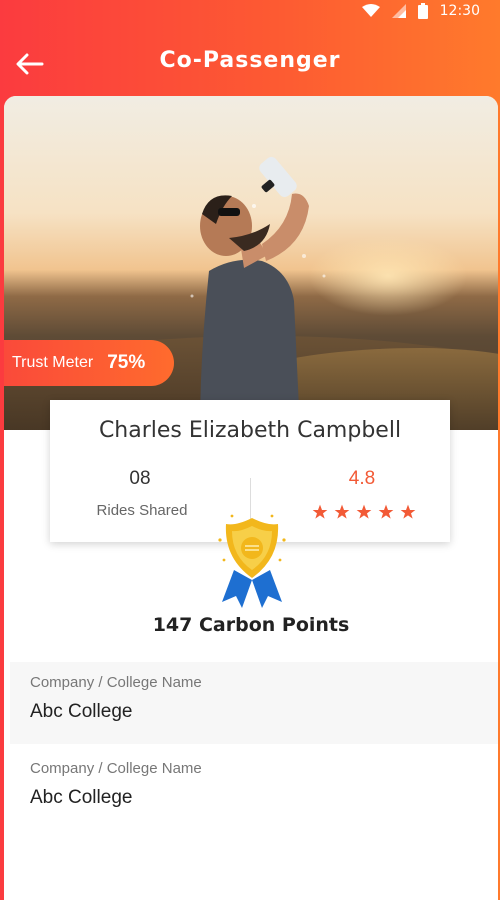 The width and height of the screenshot is (500, 900). I want to click on page-title: Co-Passenger, so click(250, 60).